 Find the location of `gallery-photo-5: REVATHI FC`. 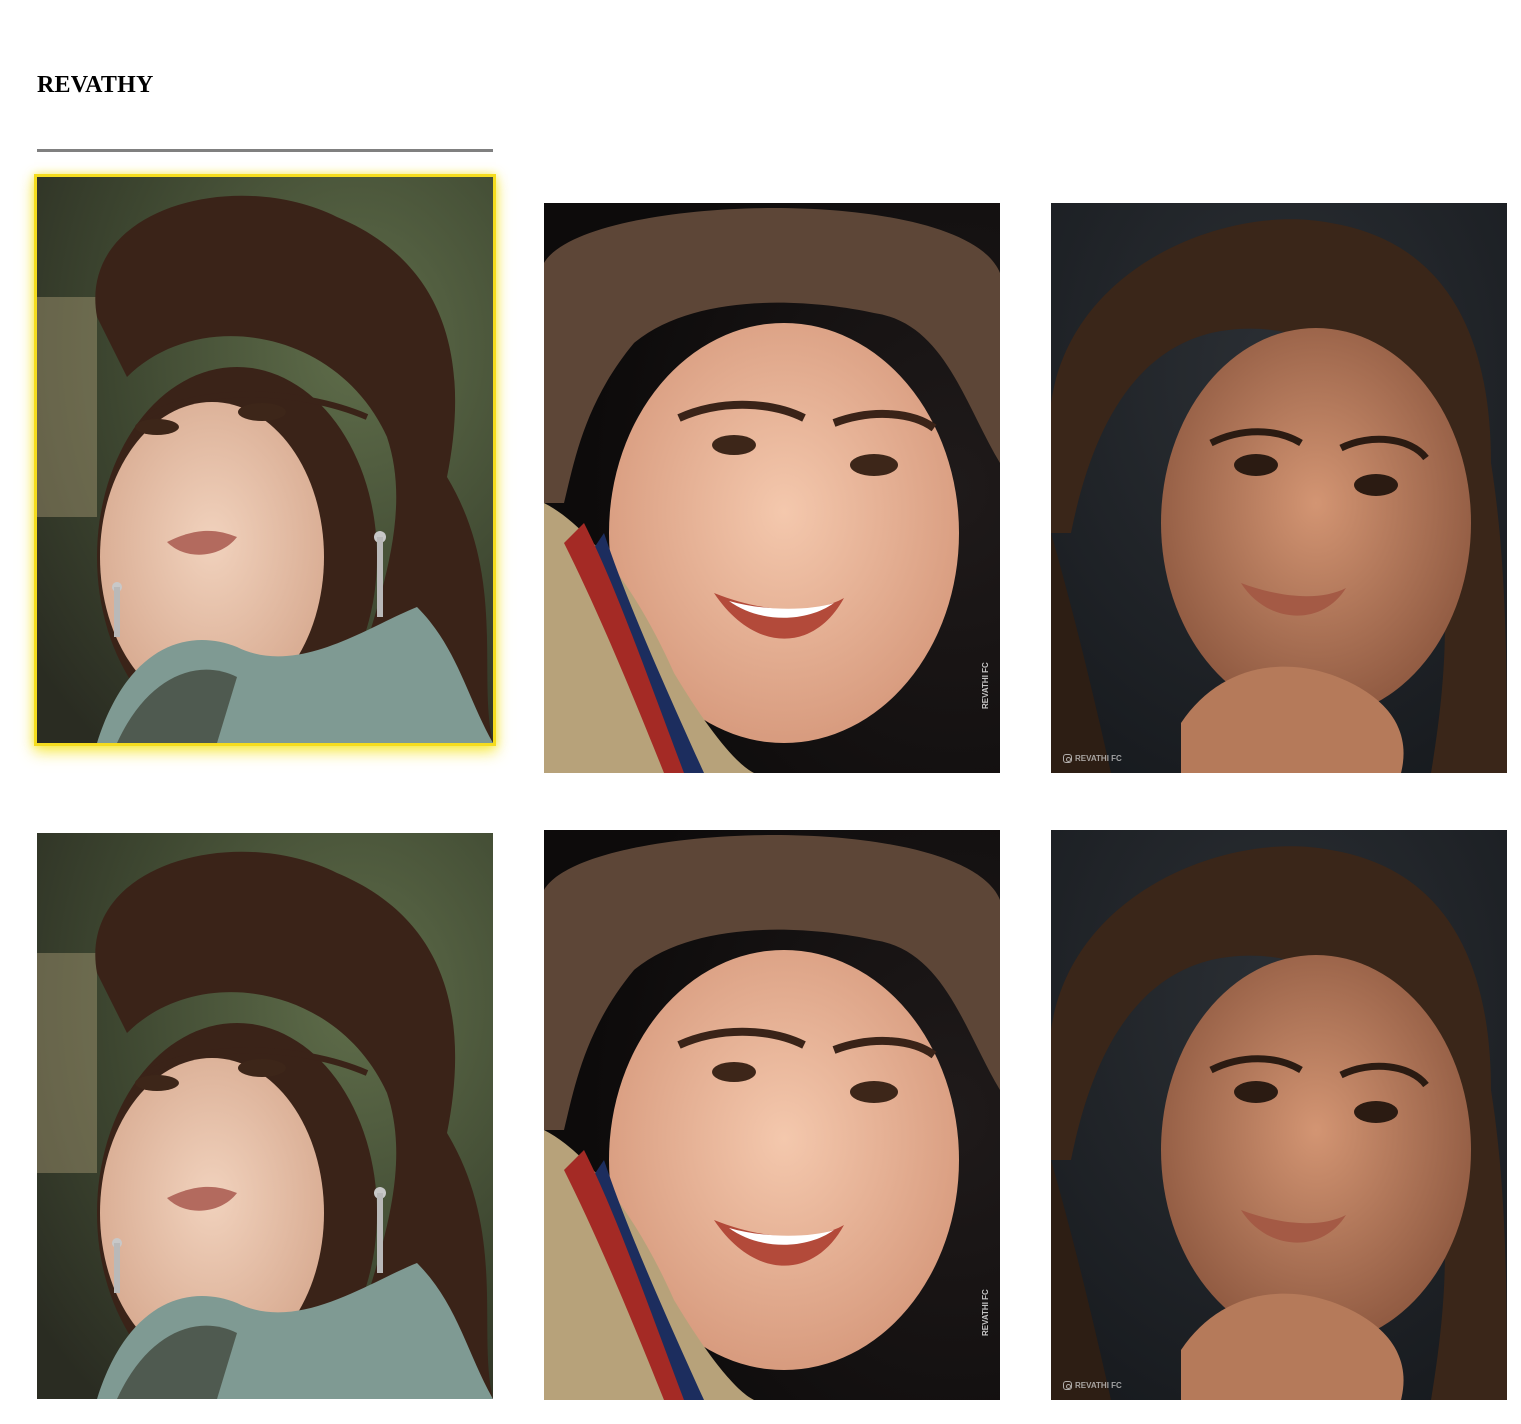

gallery-photo-5: REVATHI FC is located at coordinates (772, 1115).